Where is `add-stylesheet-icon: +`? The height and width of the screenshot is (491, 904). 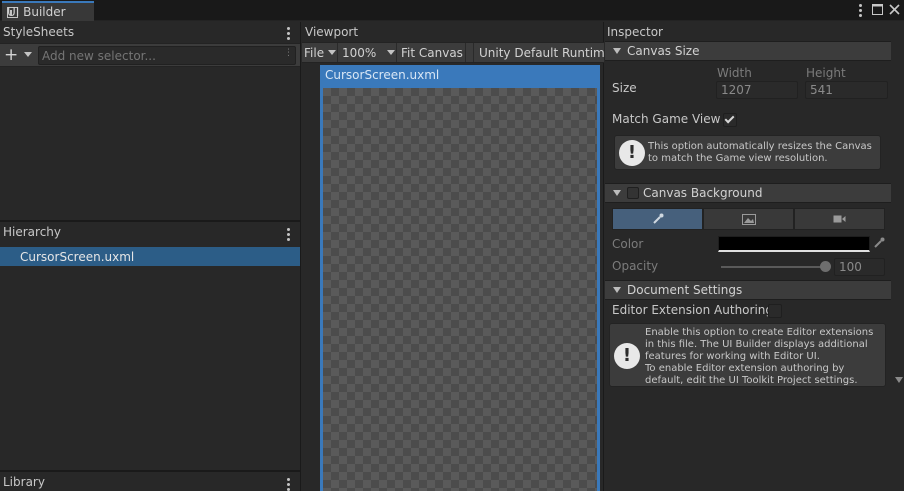
add-stylesheet-icon: + is located at coordinates (11, 55).